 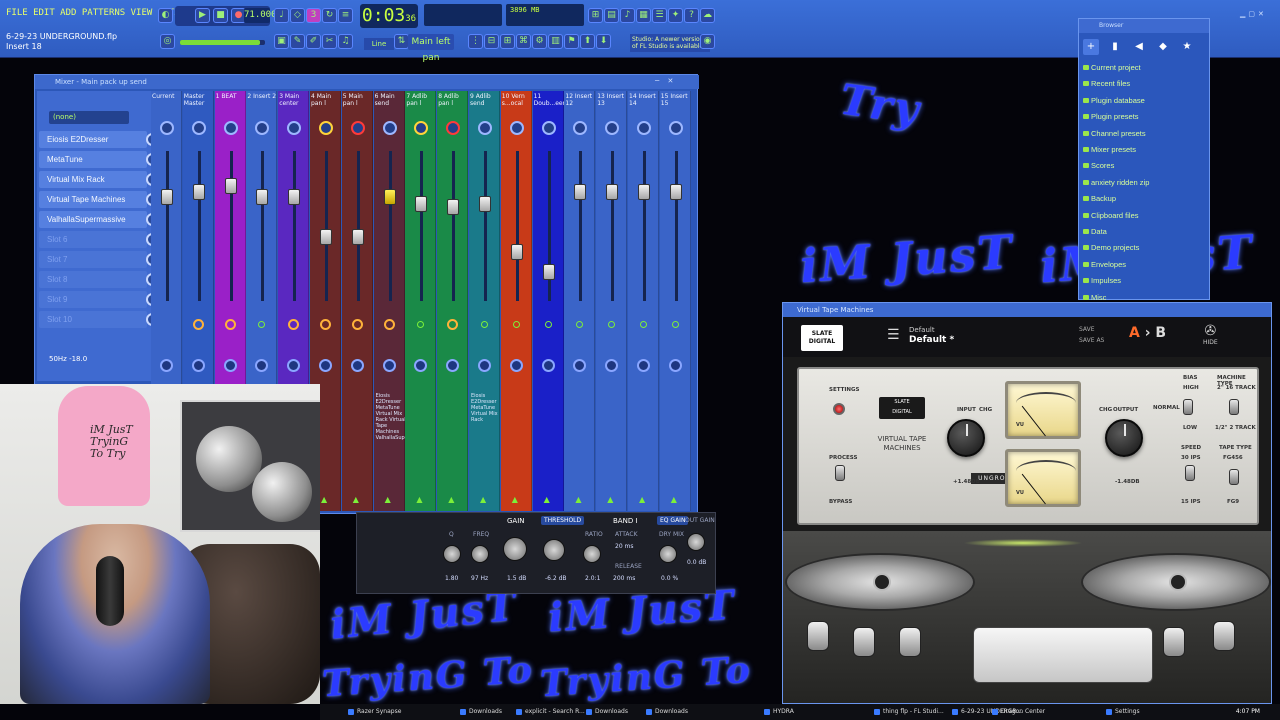 What do you see at coordinates (104, 179) in the screenshot?
I see `effect-slot: Virtual Mix Rack` at bounding box center [104, 179].